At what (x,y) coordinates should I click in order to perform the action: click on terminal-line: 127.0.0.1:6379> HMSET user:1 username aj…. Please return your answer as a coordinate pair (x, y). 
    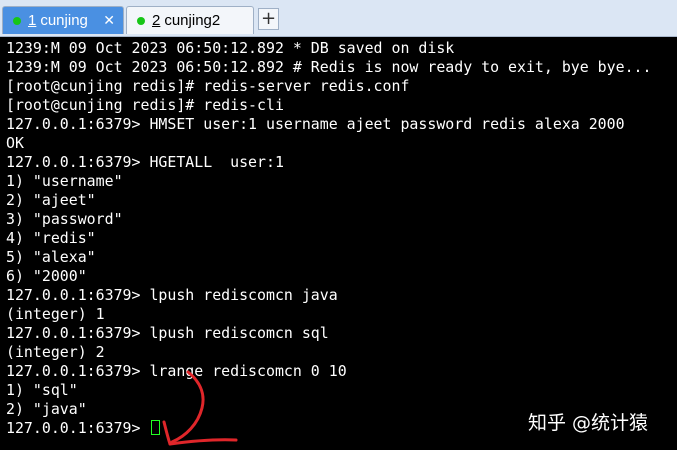
    Looking at the image, I should click on (315, 124).